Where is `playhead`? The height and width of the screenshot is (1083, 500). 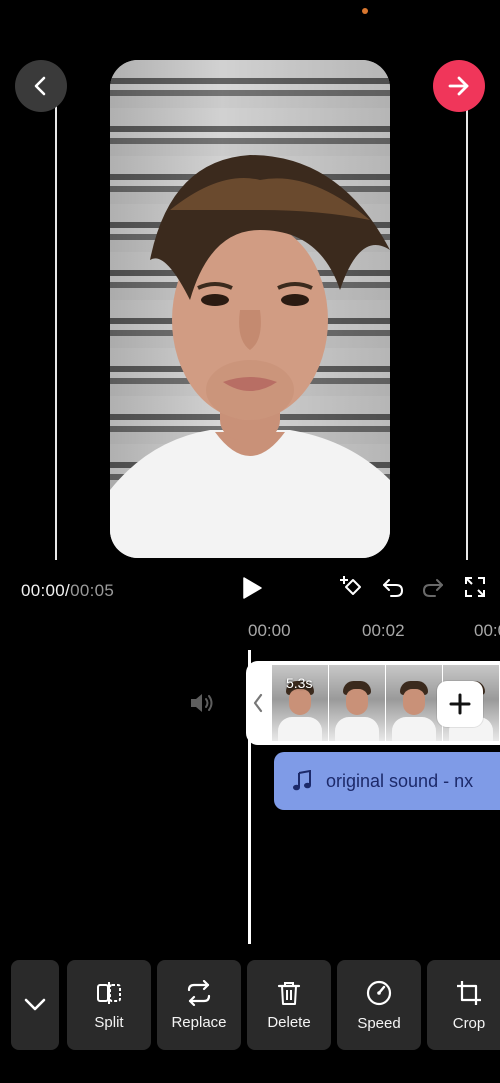
playhead is located at coordinates (249, 797).